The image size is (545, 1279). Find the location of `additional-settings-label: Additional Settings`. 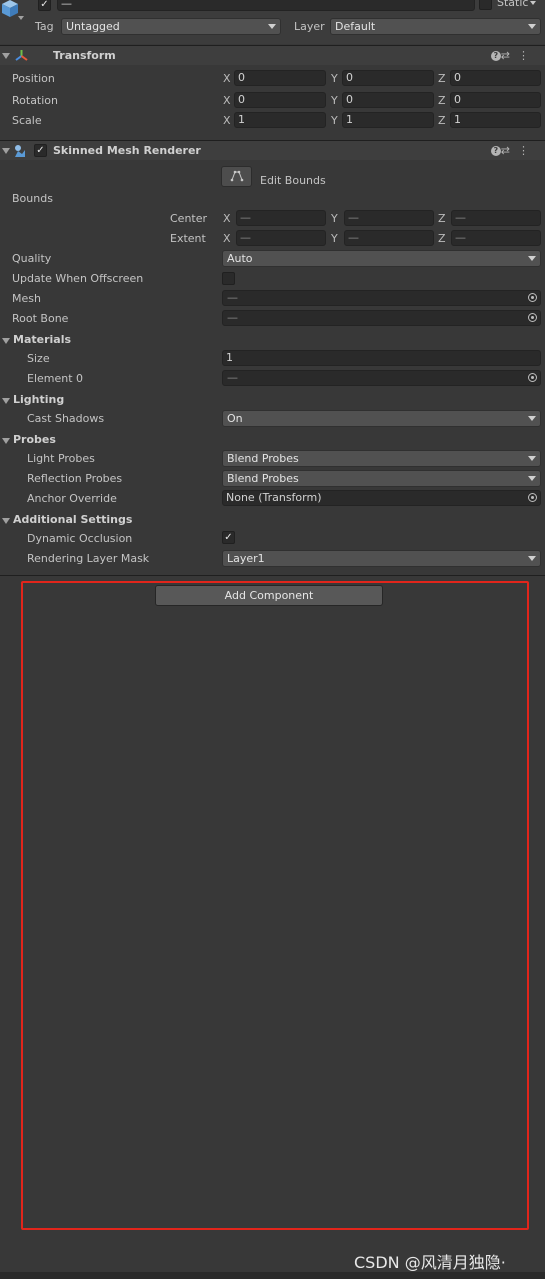

additional-settings-label: Additional Settings is located at coordinates (72, 519).